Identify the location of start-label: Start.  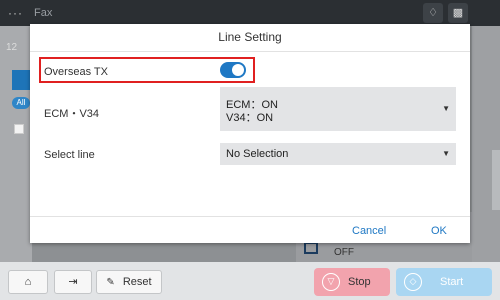
(452, 282).